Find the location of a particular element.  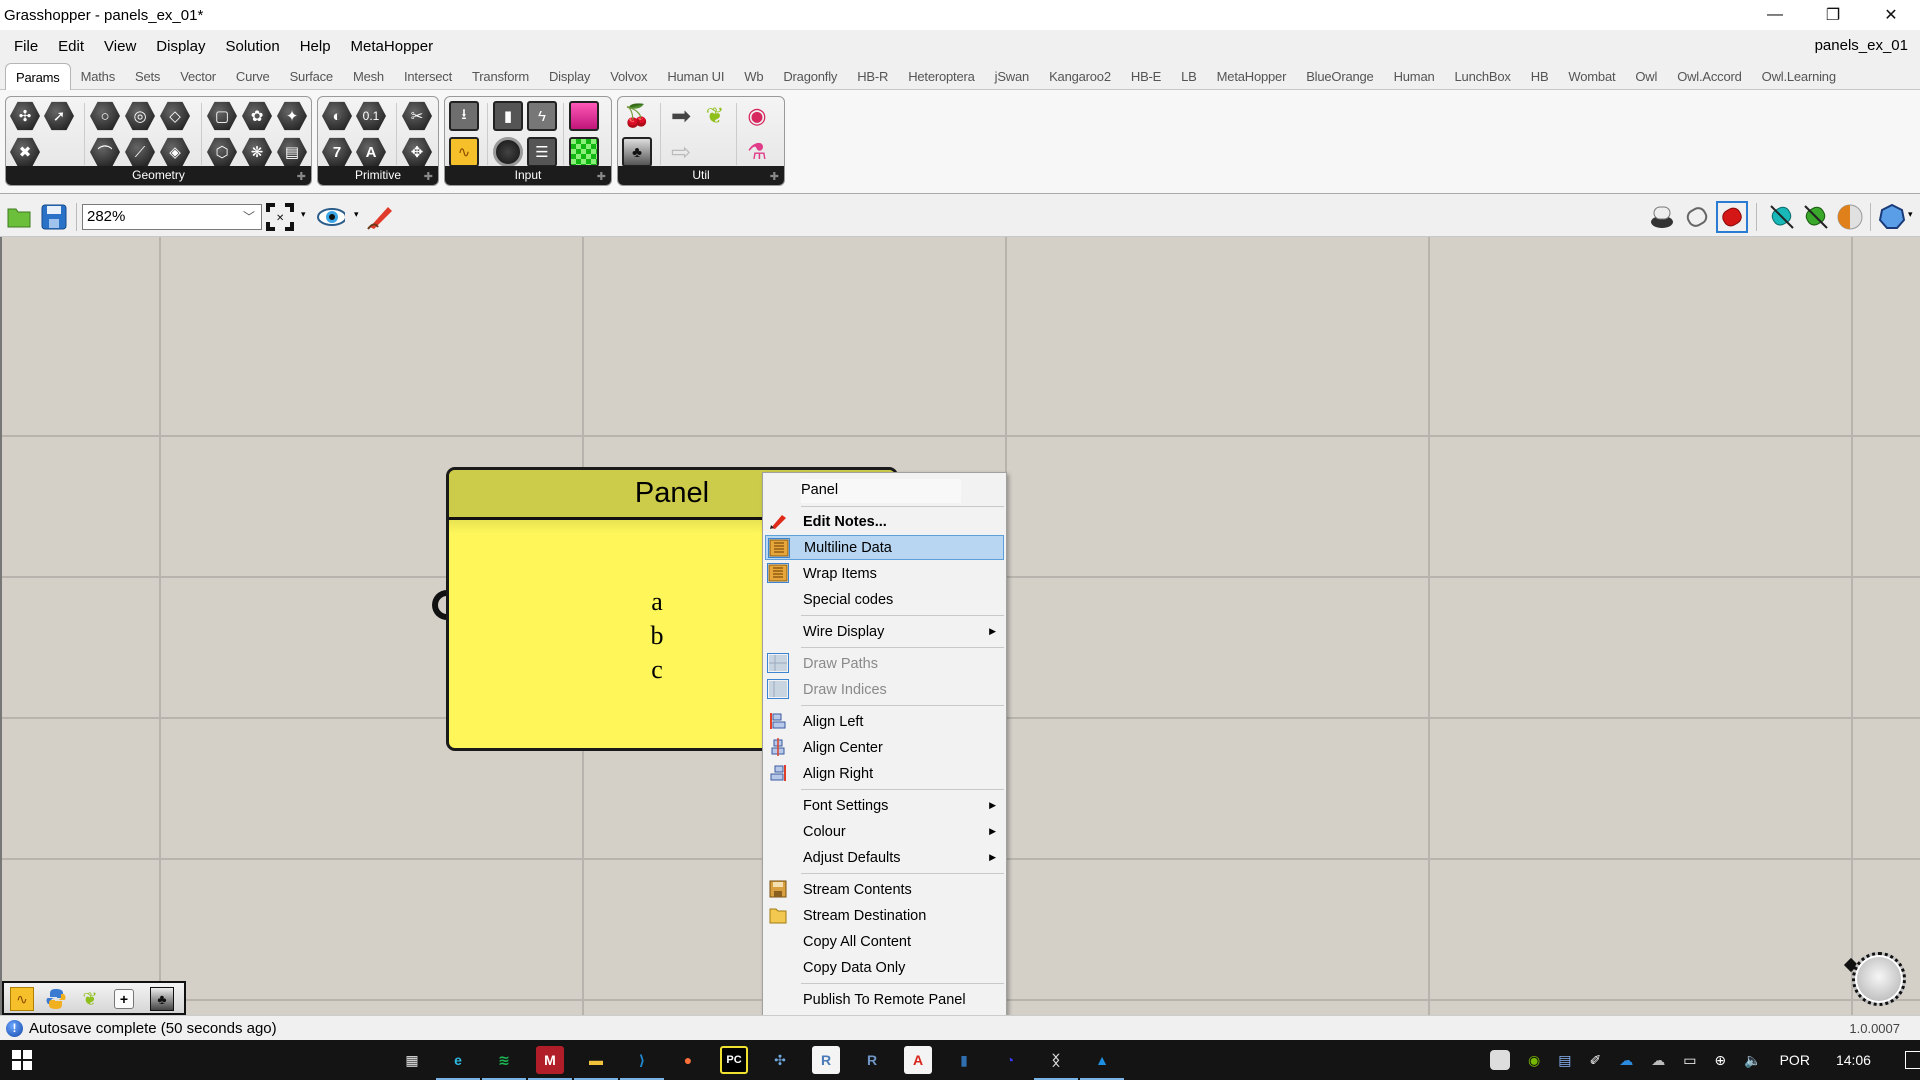

close-button: ✕ is located at coordinates (1891, 15).